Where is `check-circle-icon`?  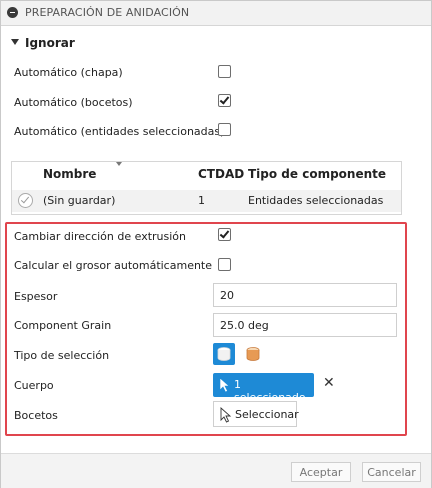 check-circle-icon is located at coordinates (25, 200).